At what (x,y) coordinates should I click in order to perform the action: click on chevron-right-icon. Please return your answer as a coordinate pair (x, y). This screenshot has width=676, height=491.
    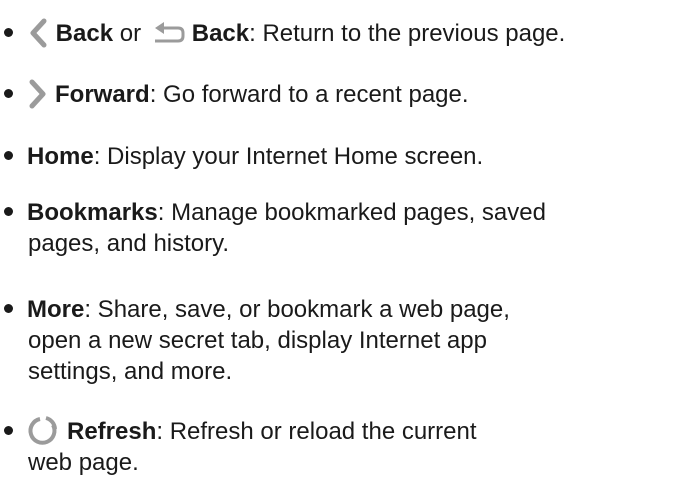
    Looking at the image, I should click on (38, 94).